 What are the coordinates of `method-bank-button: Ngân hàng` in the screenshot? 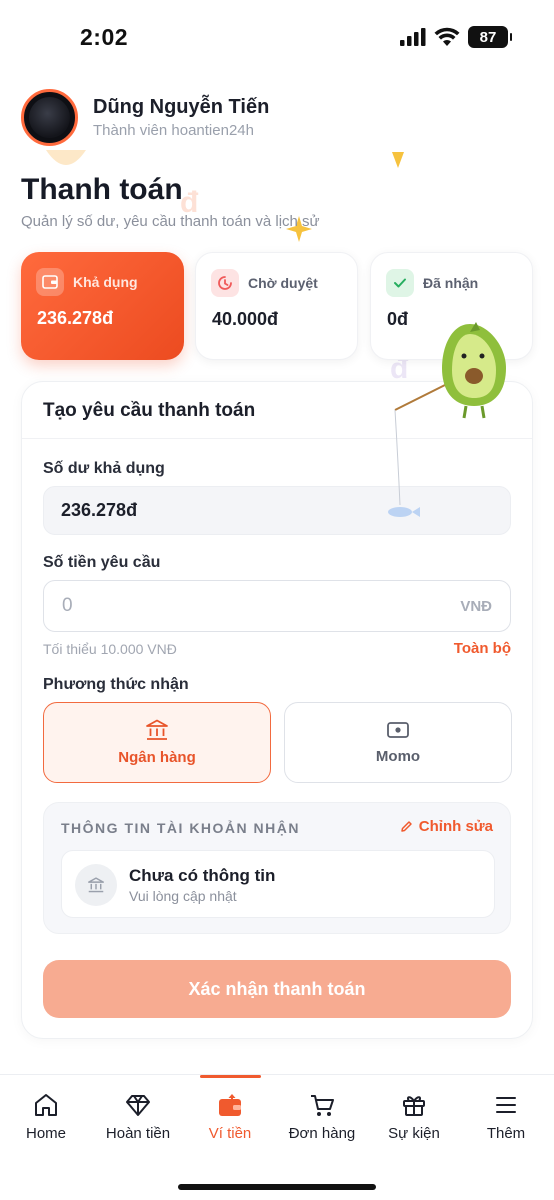 It's located at (157, 742).